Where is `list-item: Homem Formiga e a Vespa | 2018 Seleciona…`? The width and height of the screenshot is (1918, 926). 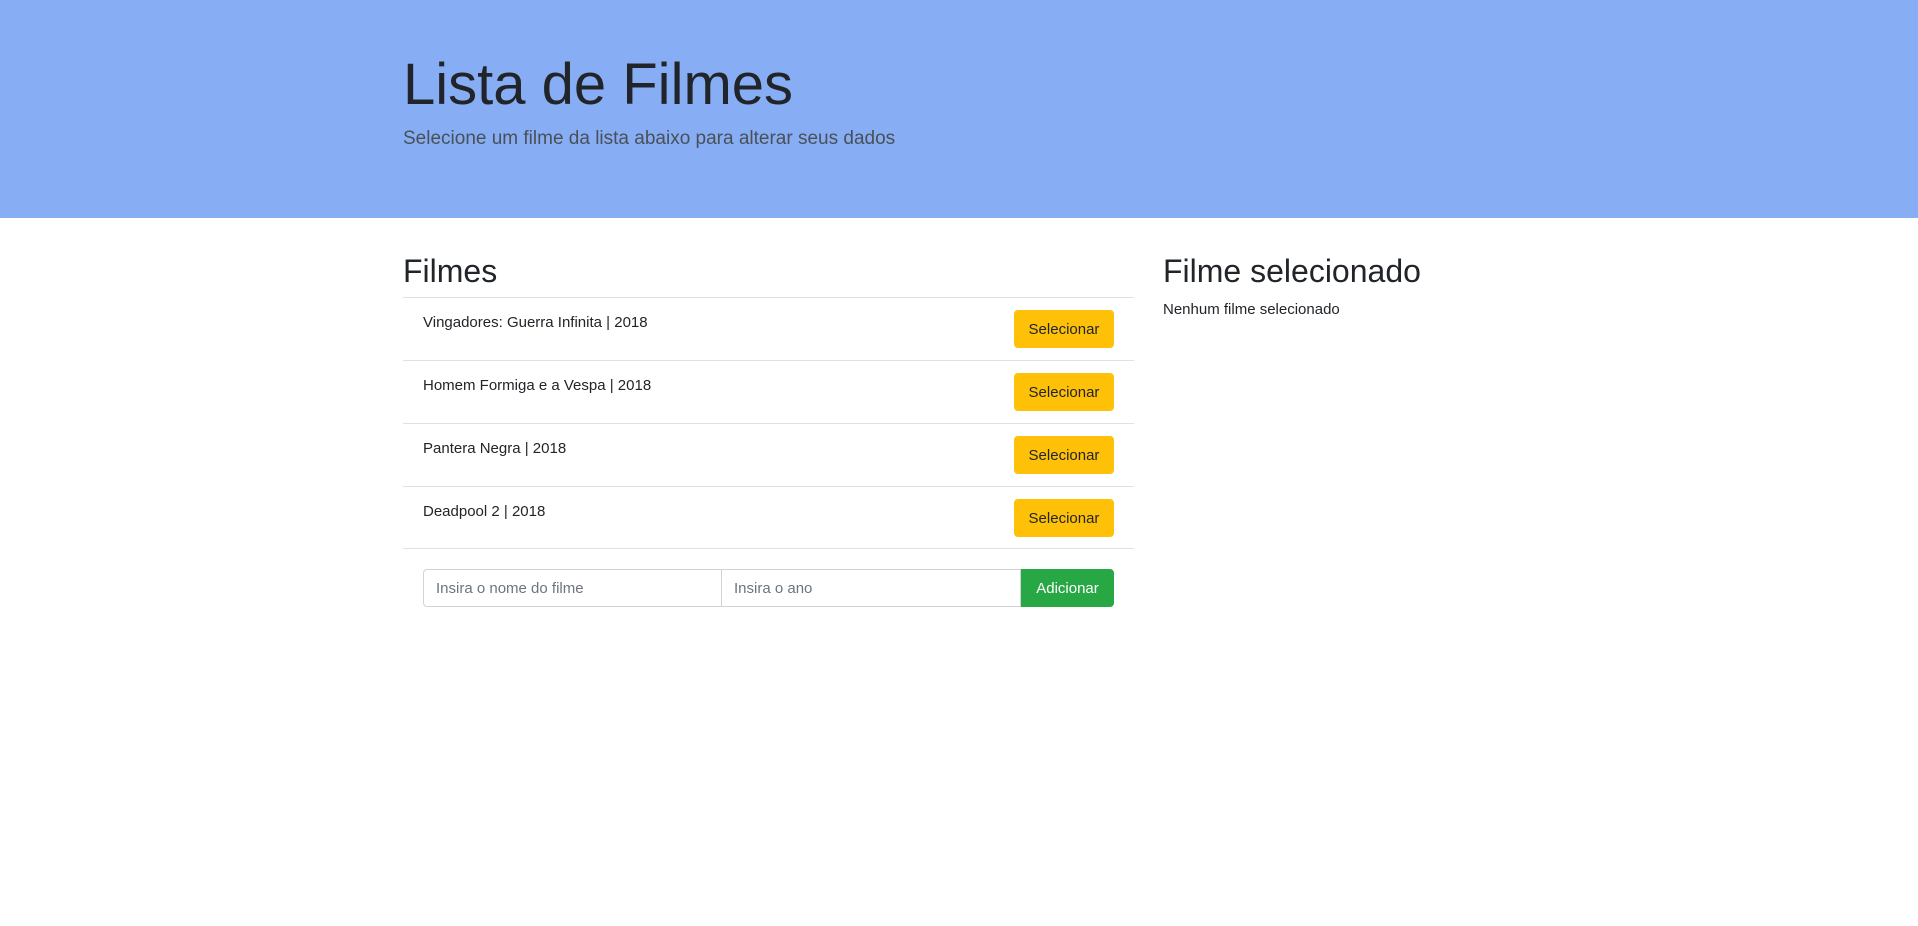 list-item: Homem Formiga e a Vespa | 2018 Seleciona… is located at coordinates (768, 391).